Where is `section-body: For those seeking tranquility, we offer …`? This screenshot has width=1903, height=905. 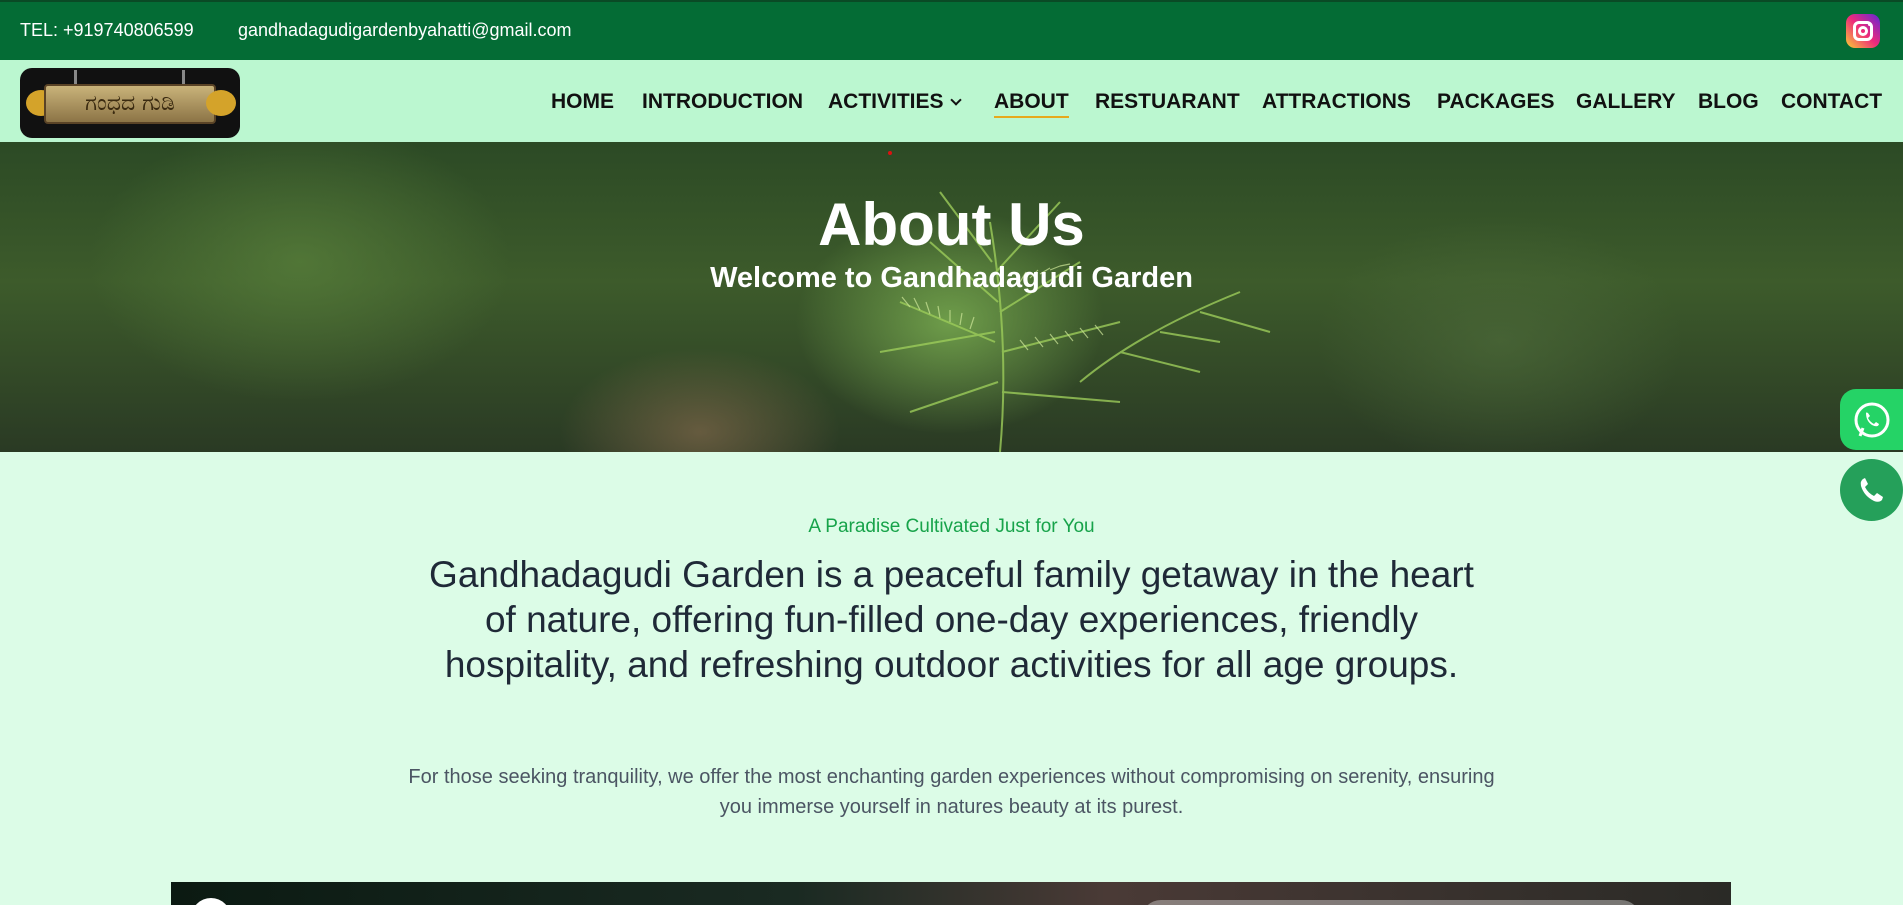 section-body: For those seeking tranquility, we offer … is located at coordinates (951, 792).